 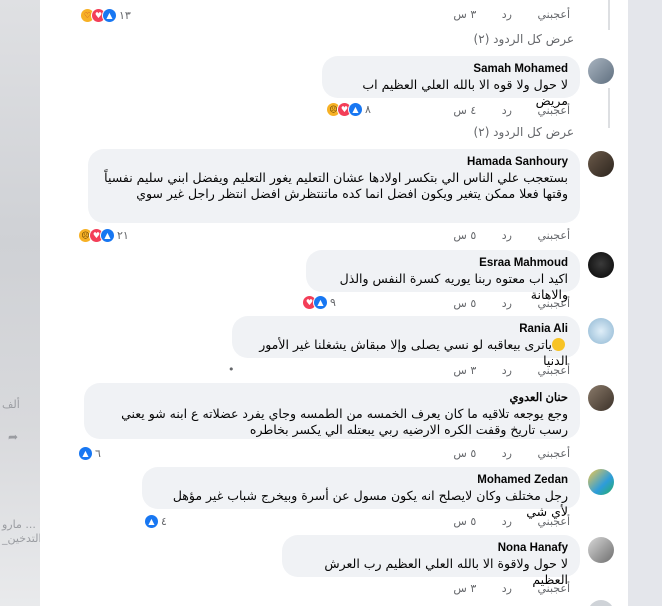 What do you see at coordinates (27, 303) in the screenshot?
I see `background-post-area: ألف جزأ ... مارو _التدخين ➦` at bounding box center [27, 303].